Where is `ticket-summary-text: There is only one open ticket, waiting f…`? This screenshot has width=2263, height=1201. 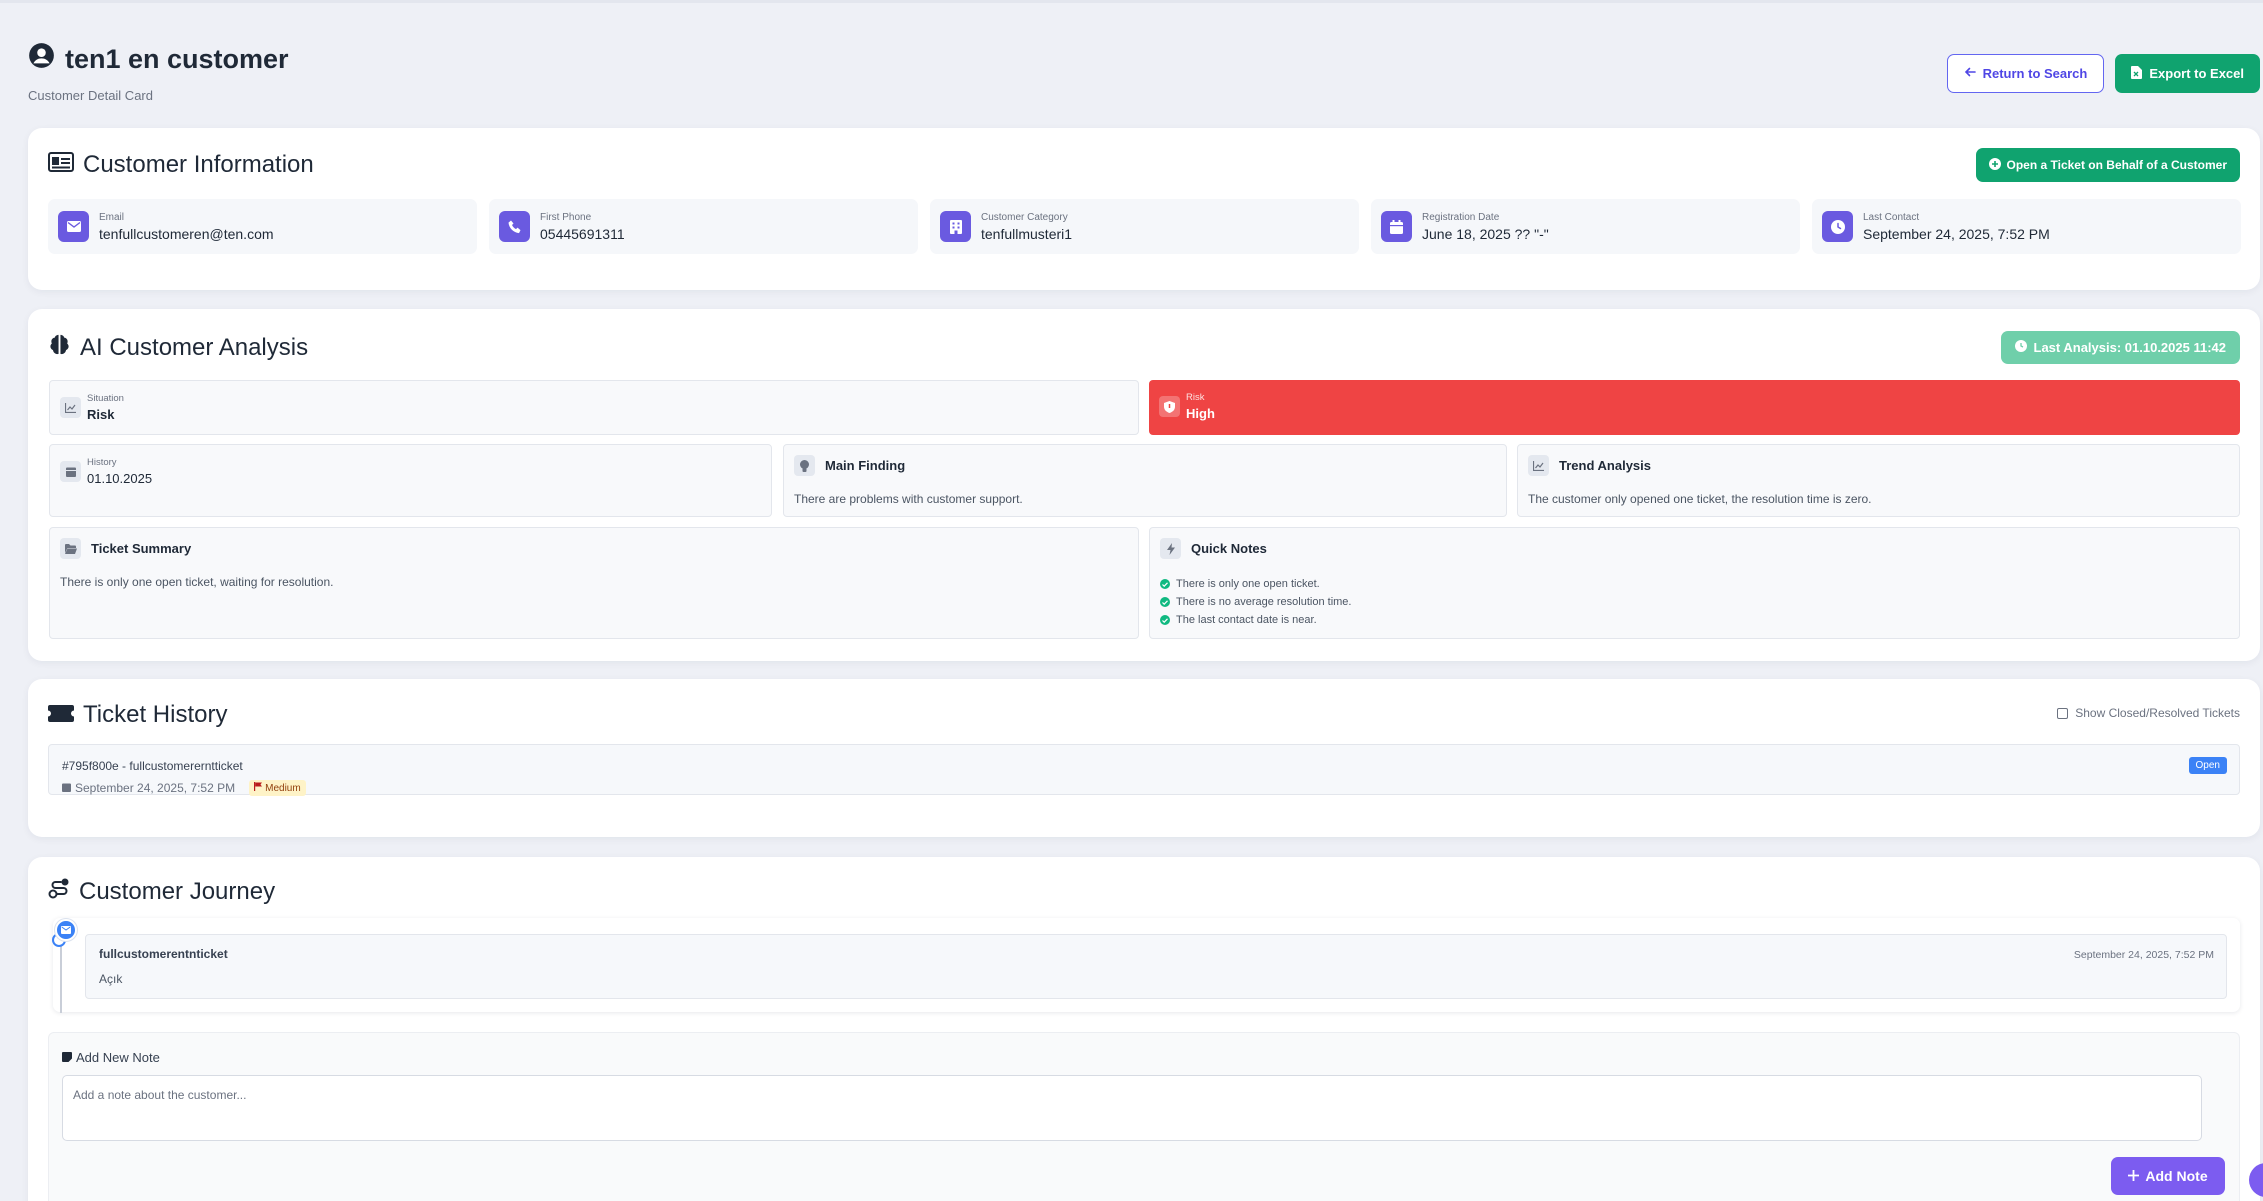 ticket-summary-text: There is only one open ticket, waiting f… is located at coordinates (197, 582).